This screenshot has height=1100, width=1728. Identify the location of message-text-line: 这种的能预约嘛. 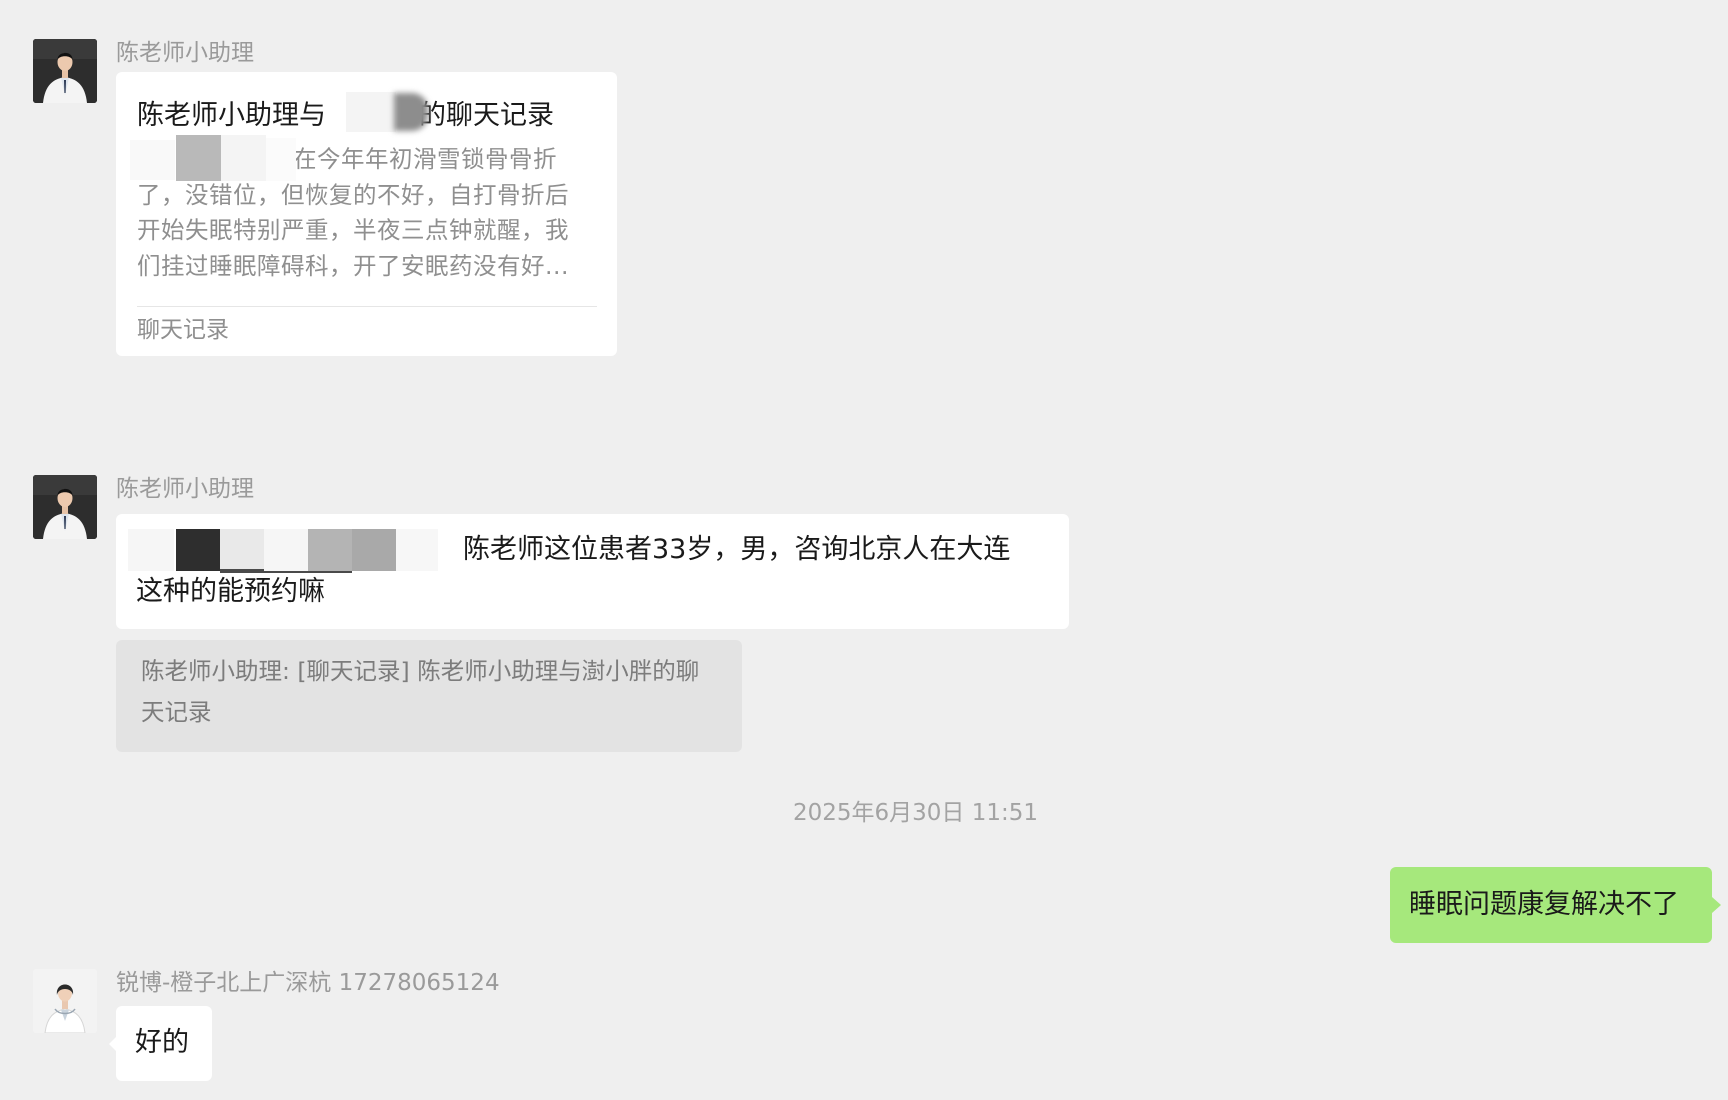
(230, 591).